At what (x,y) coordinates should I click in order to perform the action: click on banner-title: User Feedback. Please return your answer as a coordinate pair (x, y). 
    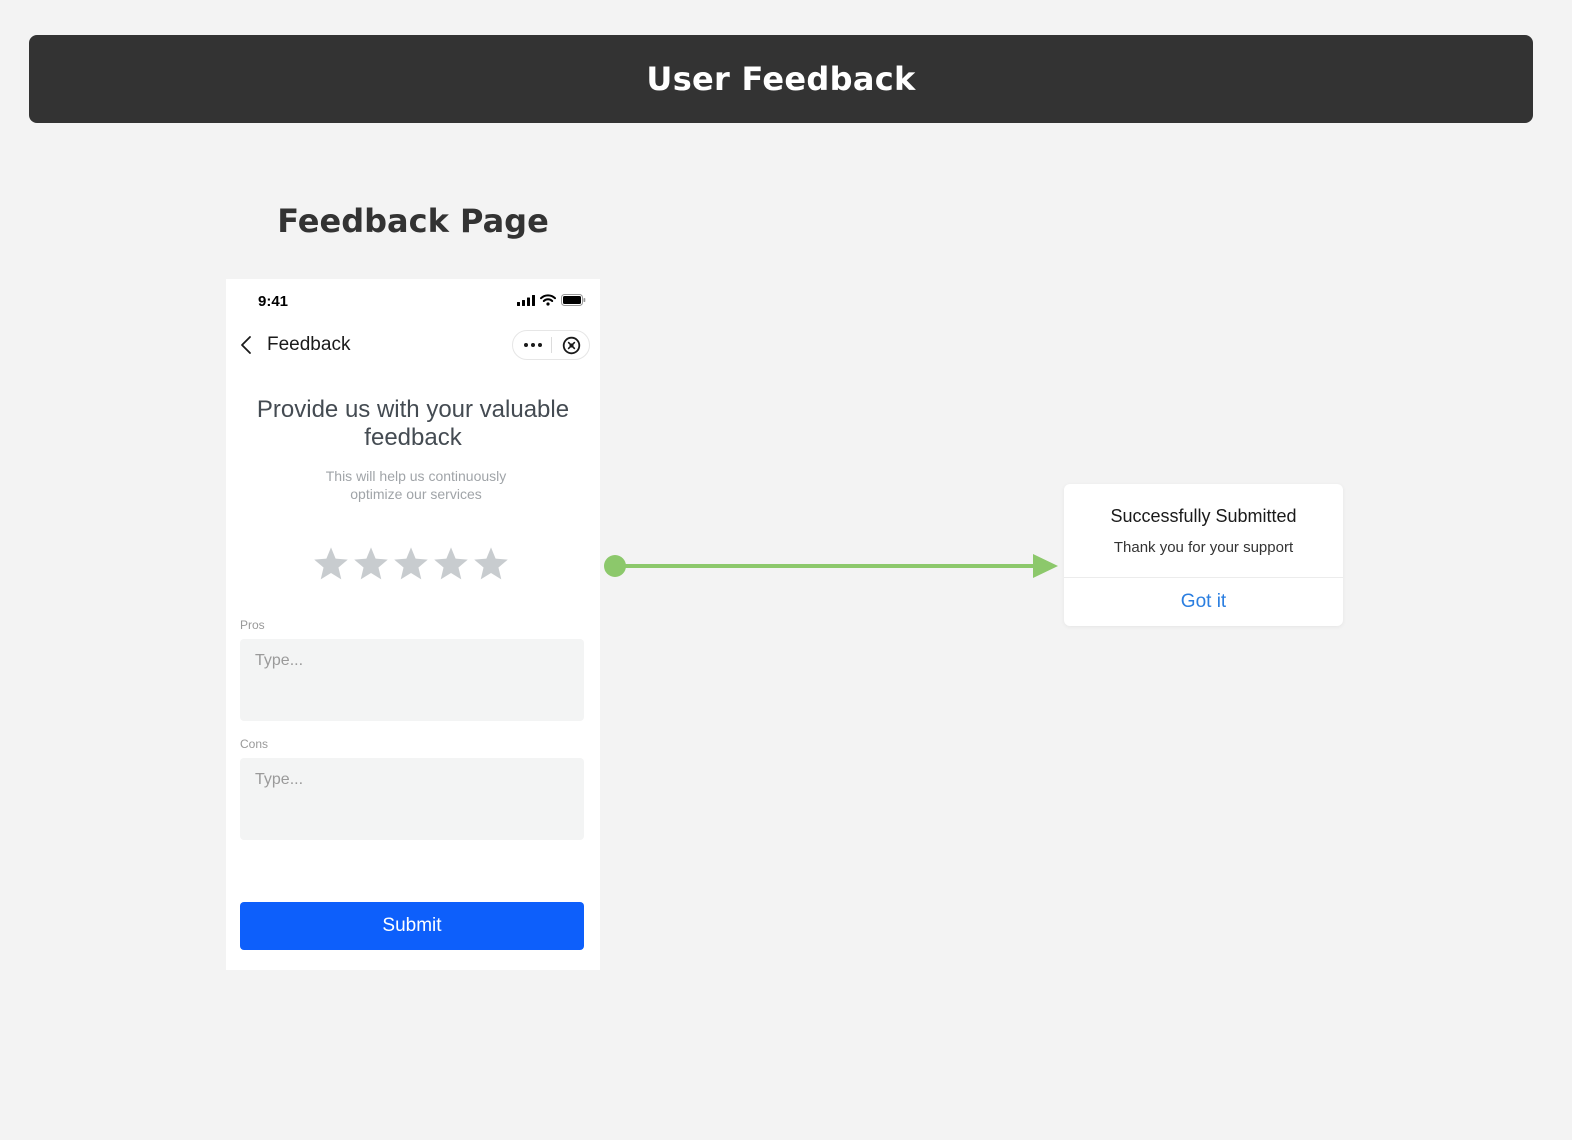
    Looking at the image, I should click on (781, 79).